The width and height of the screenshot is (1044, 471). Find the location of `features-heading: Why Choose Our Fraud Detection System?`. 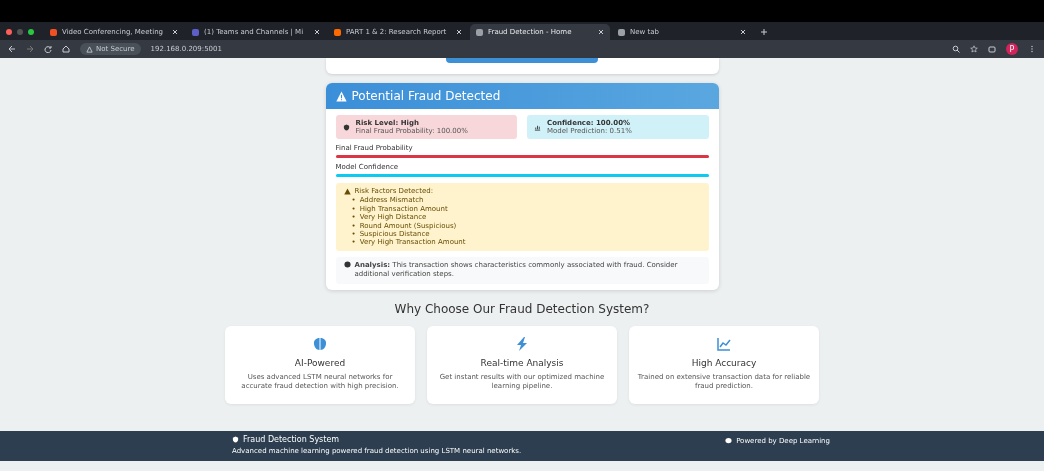

features-heading: Why Choose Our Fraud Detection System? is located at coordinates (522, 308).